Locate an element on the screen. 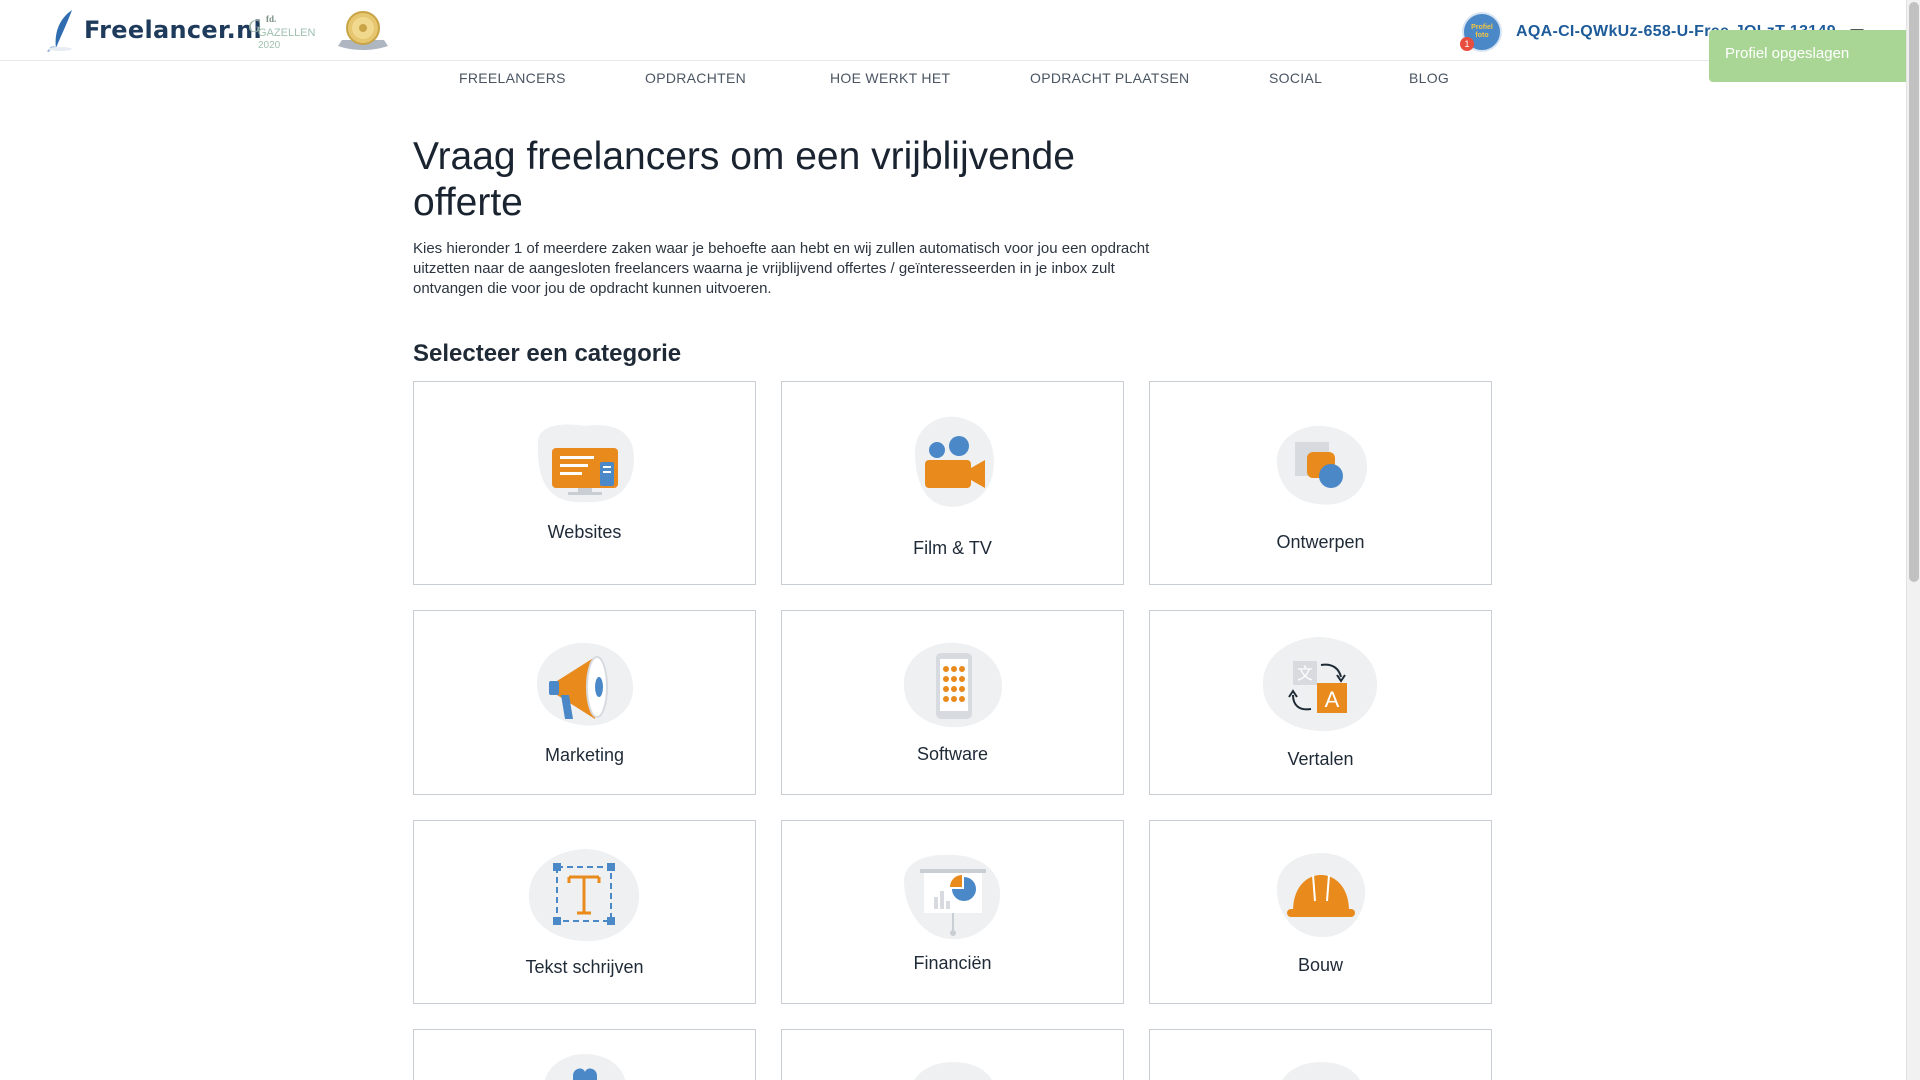  shapes-icon is located at coordinates (1321, 468).